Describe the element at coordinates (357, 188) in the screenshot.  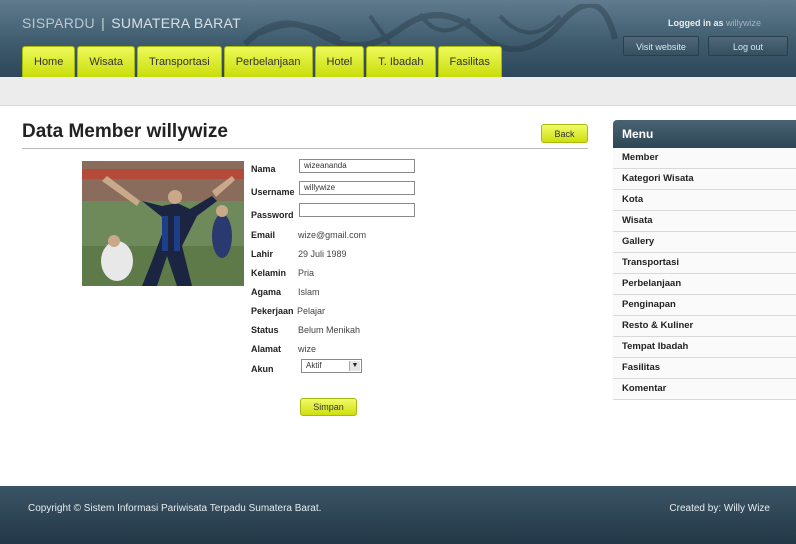
I see `username-input: willywize` at that location.